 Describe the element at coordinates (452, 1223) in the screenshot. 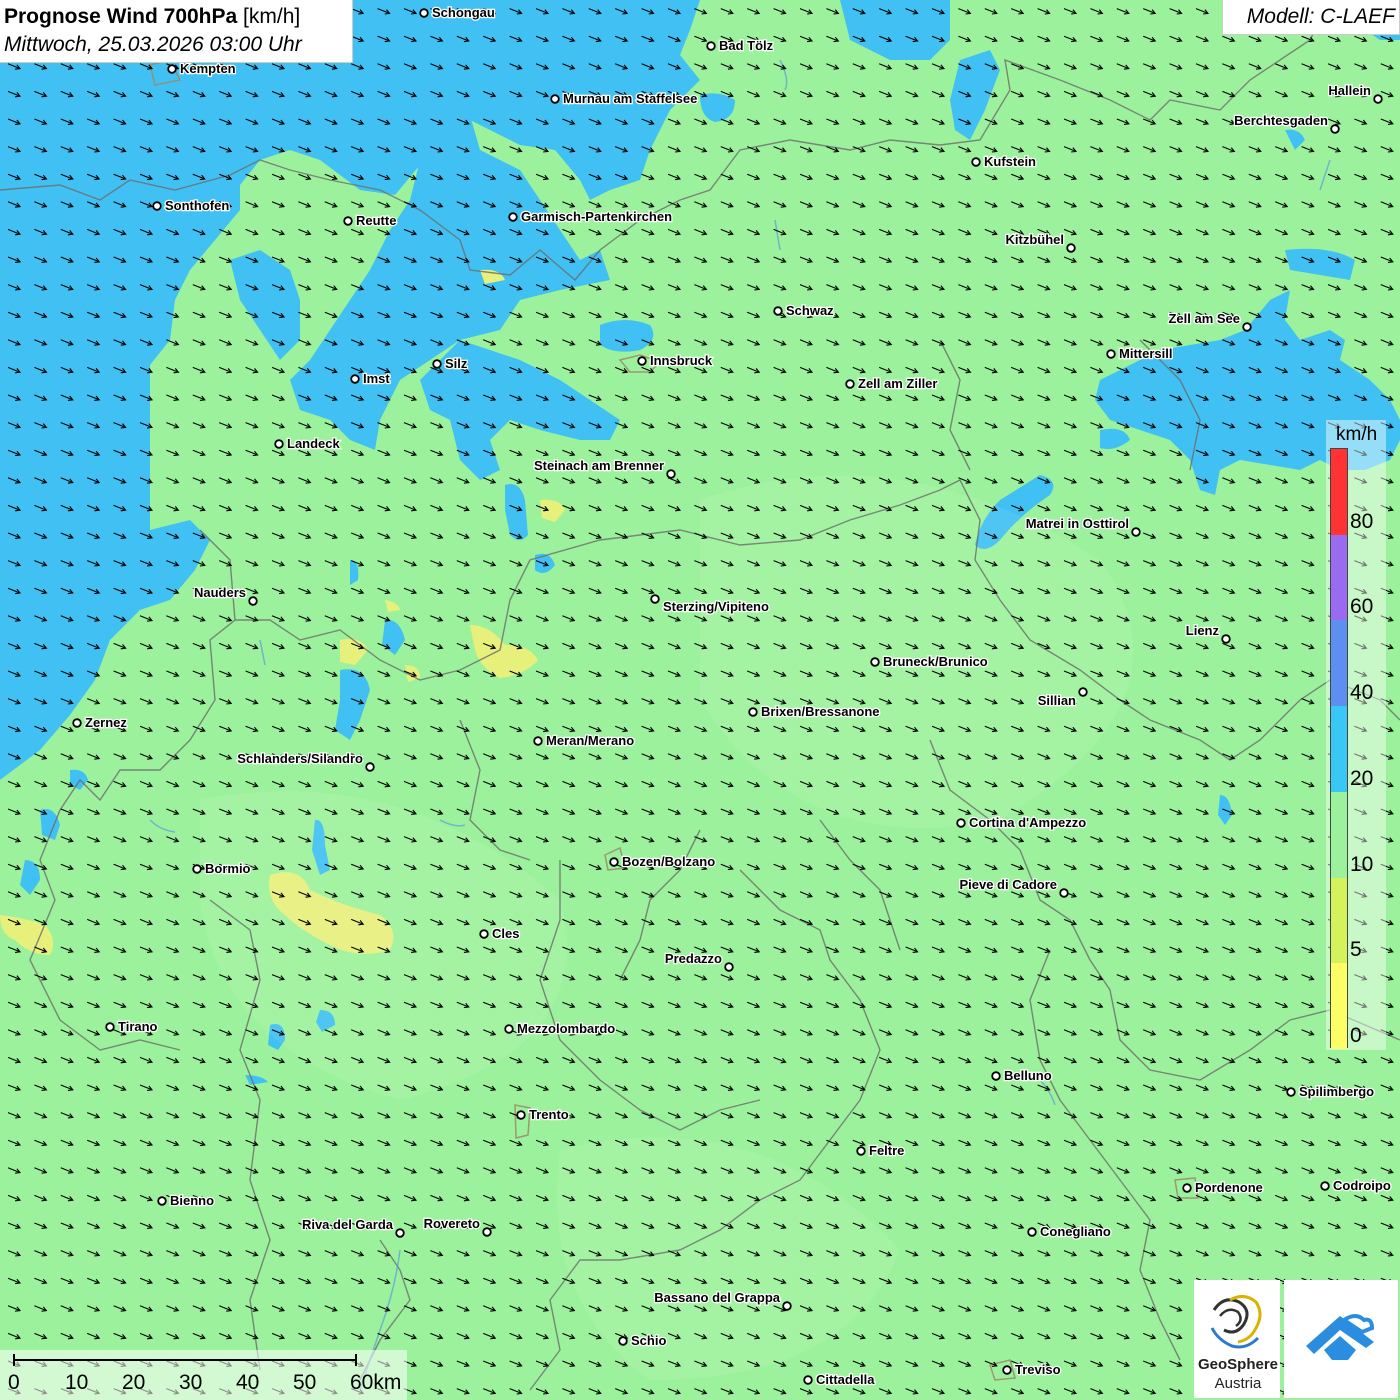

I see `city-label: Rovereto` at that location.